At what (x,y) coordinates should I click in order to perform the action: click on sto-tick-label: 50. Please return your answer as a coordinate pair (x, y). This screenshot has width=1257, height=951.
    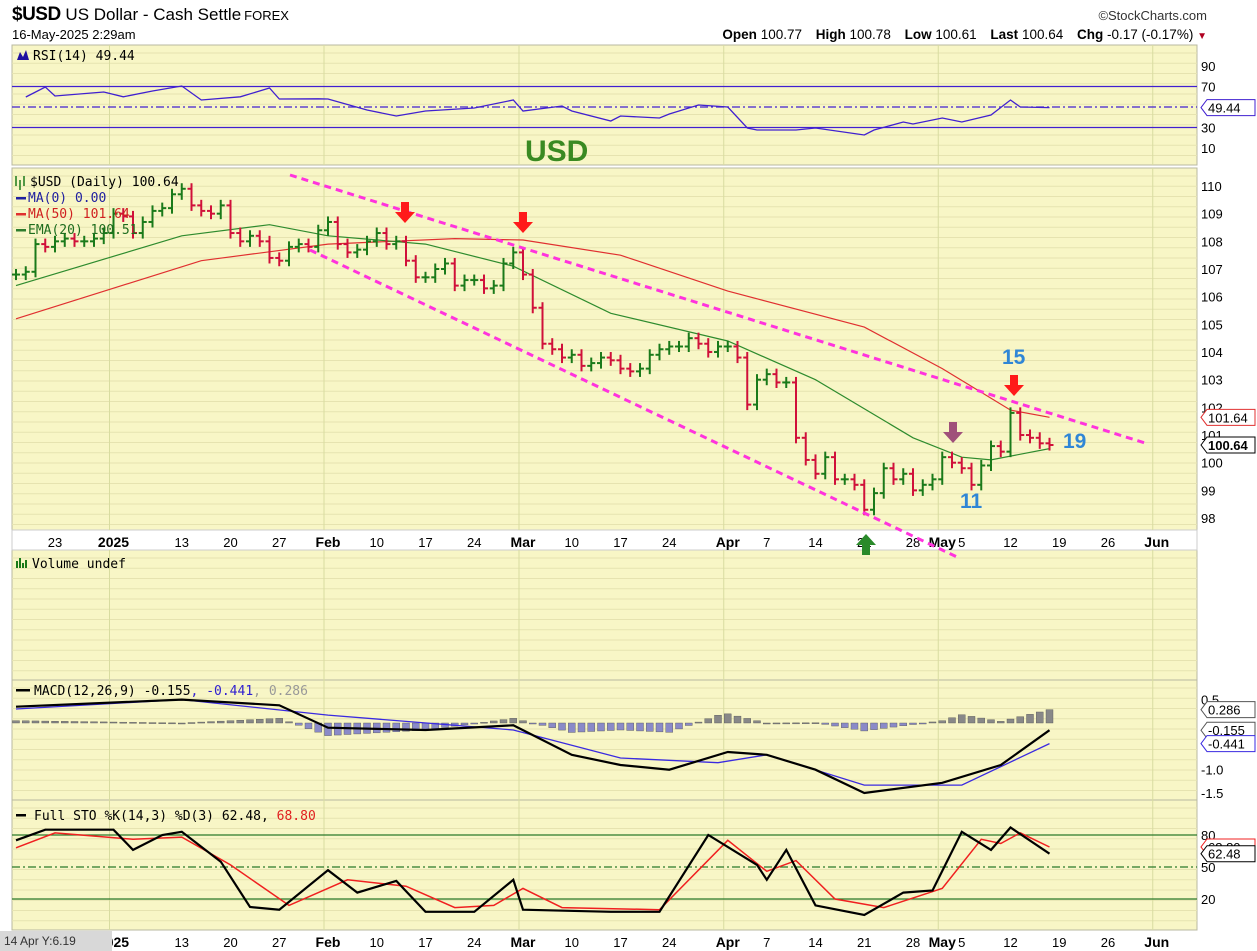
    Looking at the image, I should click on (1208, 867).